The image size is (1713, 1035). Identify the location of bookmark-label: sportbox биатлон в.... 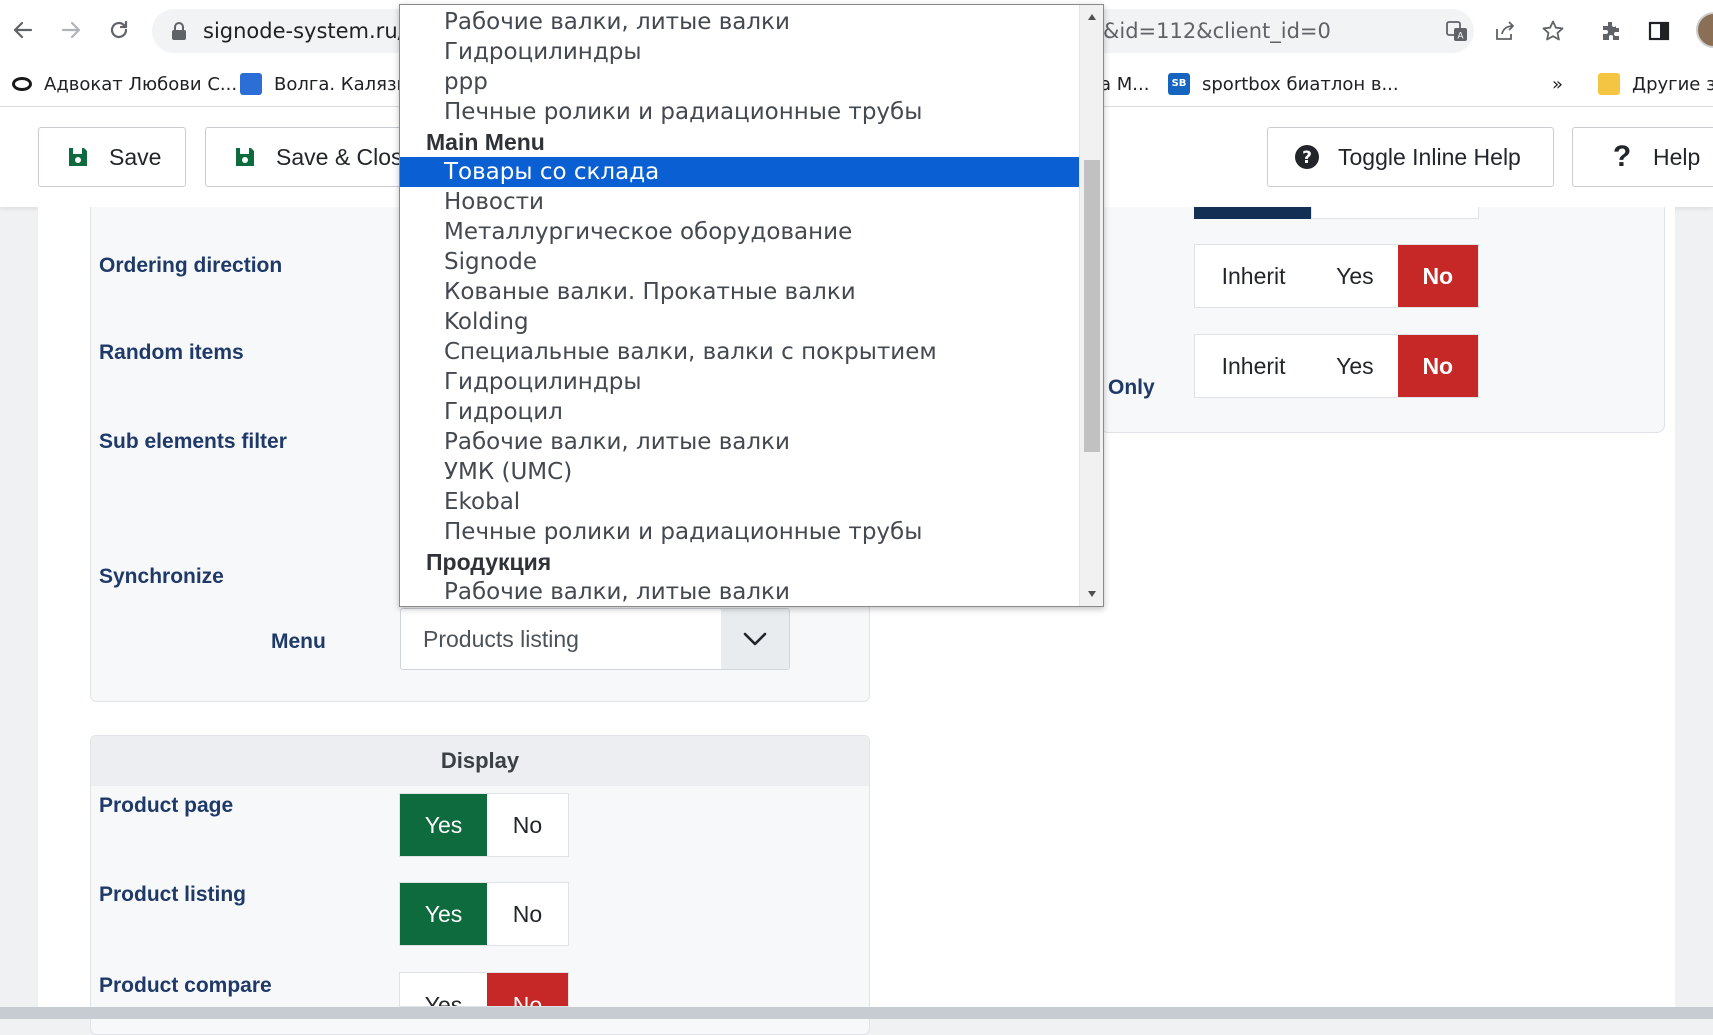
(1300, 84).